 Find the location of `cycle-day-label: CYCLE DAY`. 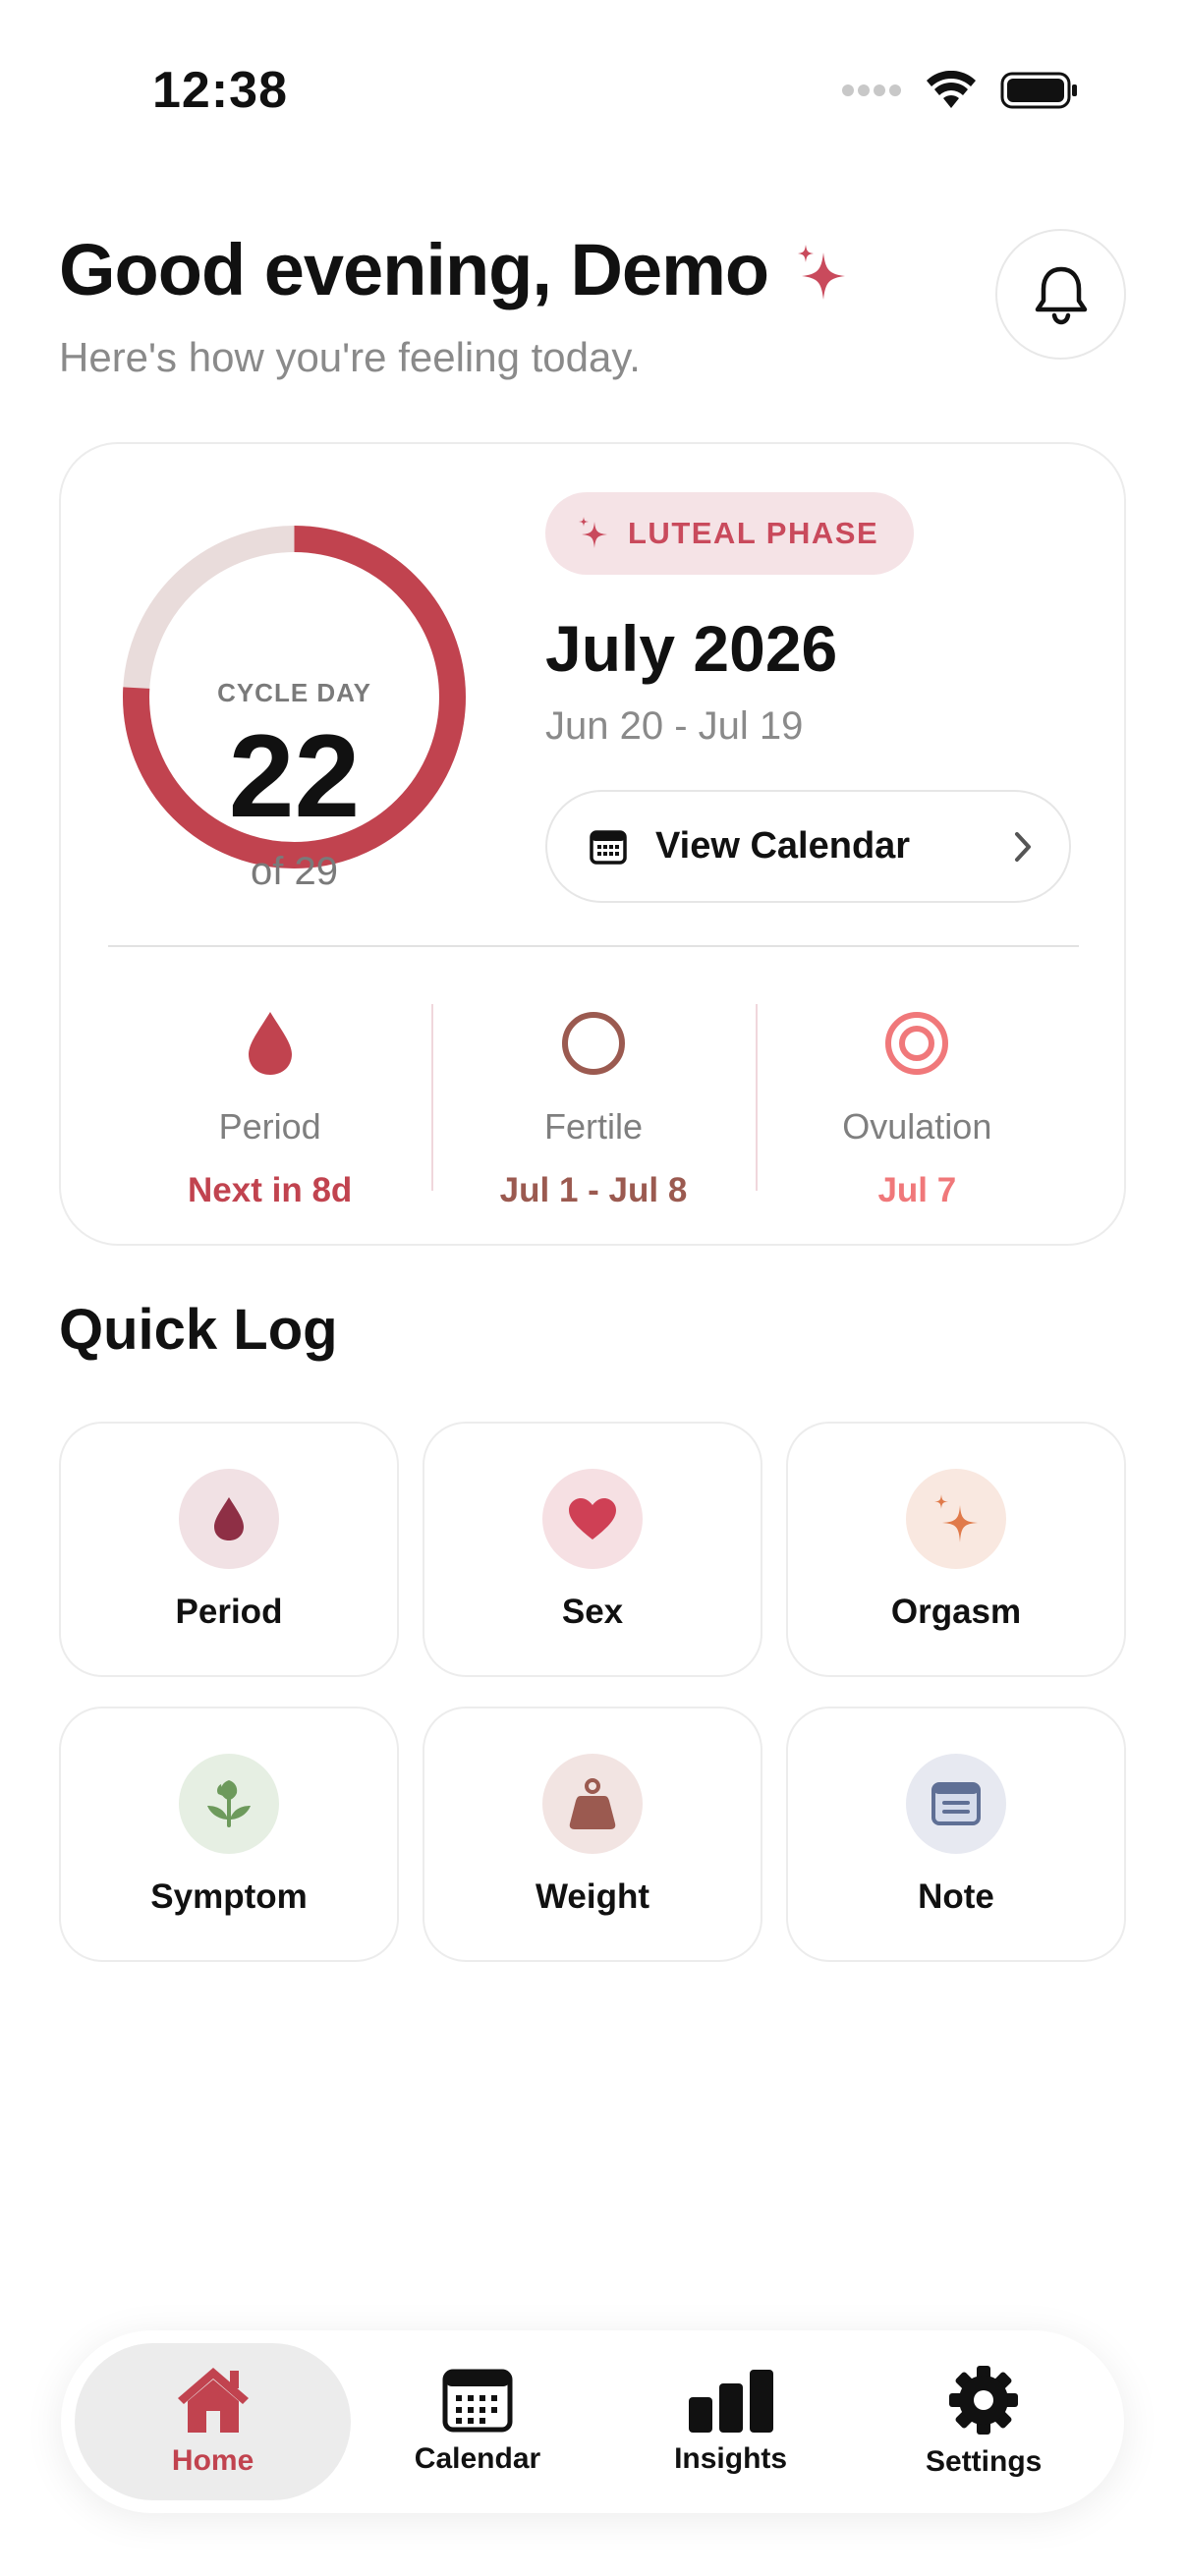

cycle-day-label: CYCLE DAY is located at coordinates (294, 692).